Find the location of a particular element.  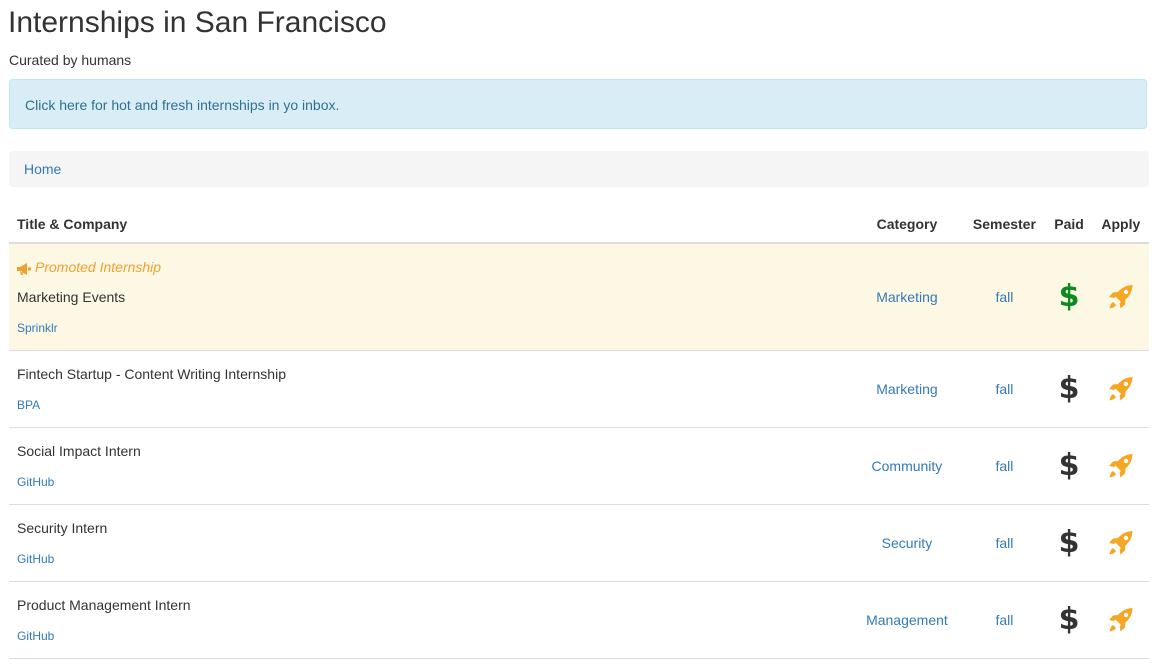

title-company-cell: Social Impact Intern GitHub is located at coordinates (430, 466).